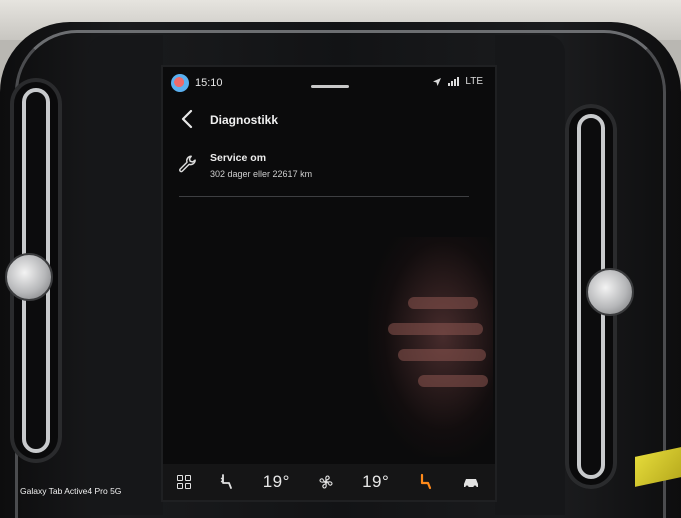 Image resolution: width=681 pixels, height=518 pixels. Describe the element at coordinates (430, 347) in the screenshot. I see `hand-reflection` at that location.